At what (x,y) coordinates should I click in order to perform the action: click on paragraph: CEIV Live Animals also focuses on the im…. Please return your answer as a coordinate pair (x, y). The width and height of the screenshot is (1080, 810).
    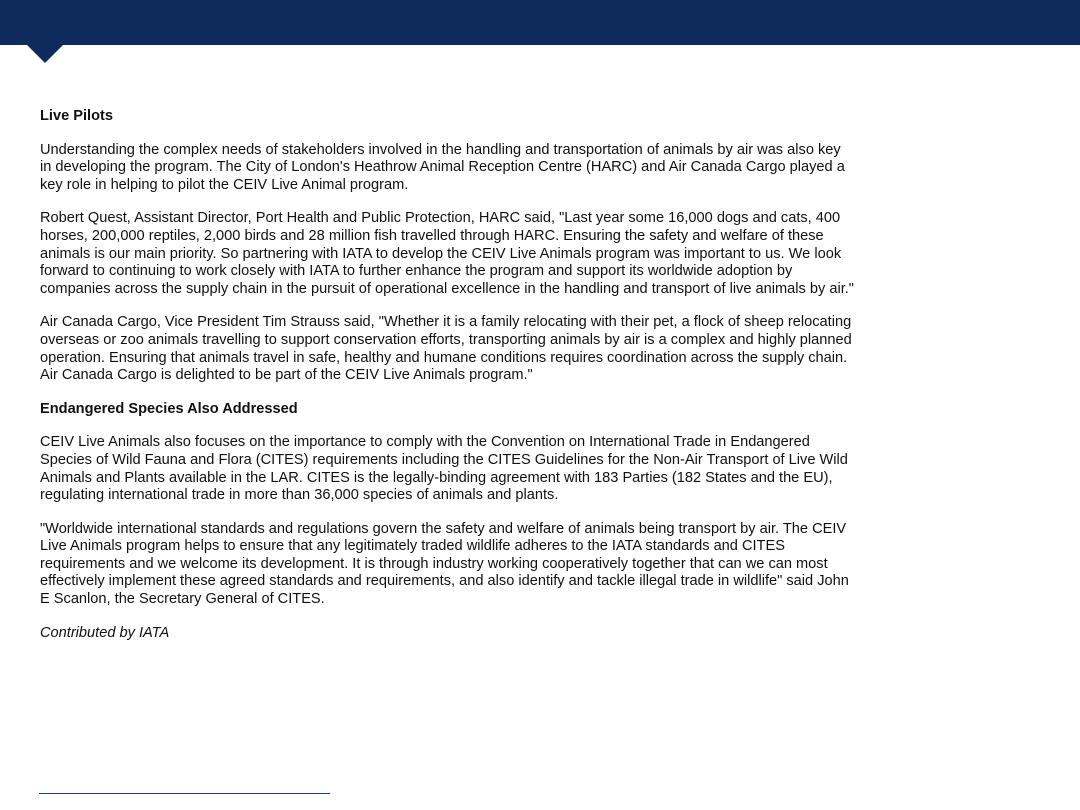
    Looking at the image, I should click on (444, 469).